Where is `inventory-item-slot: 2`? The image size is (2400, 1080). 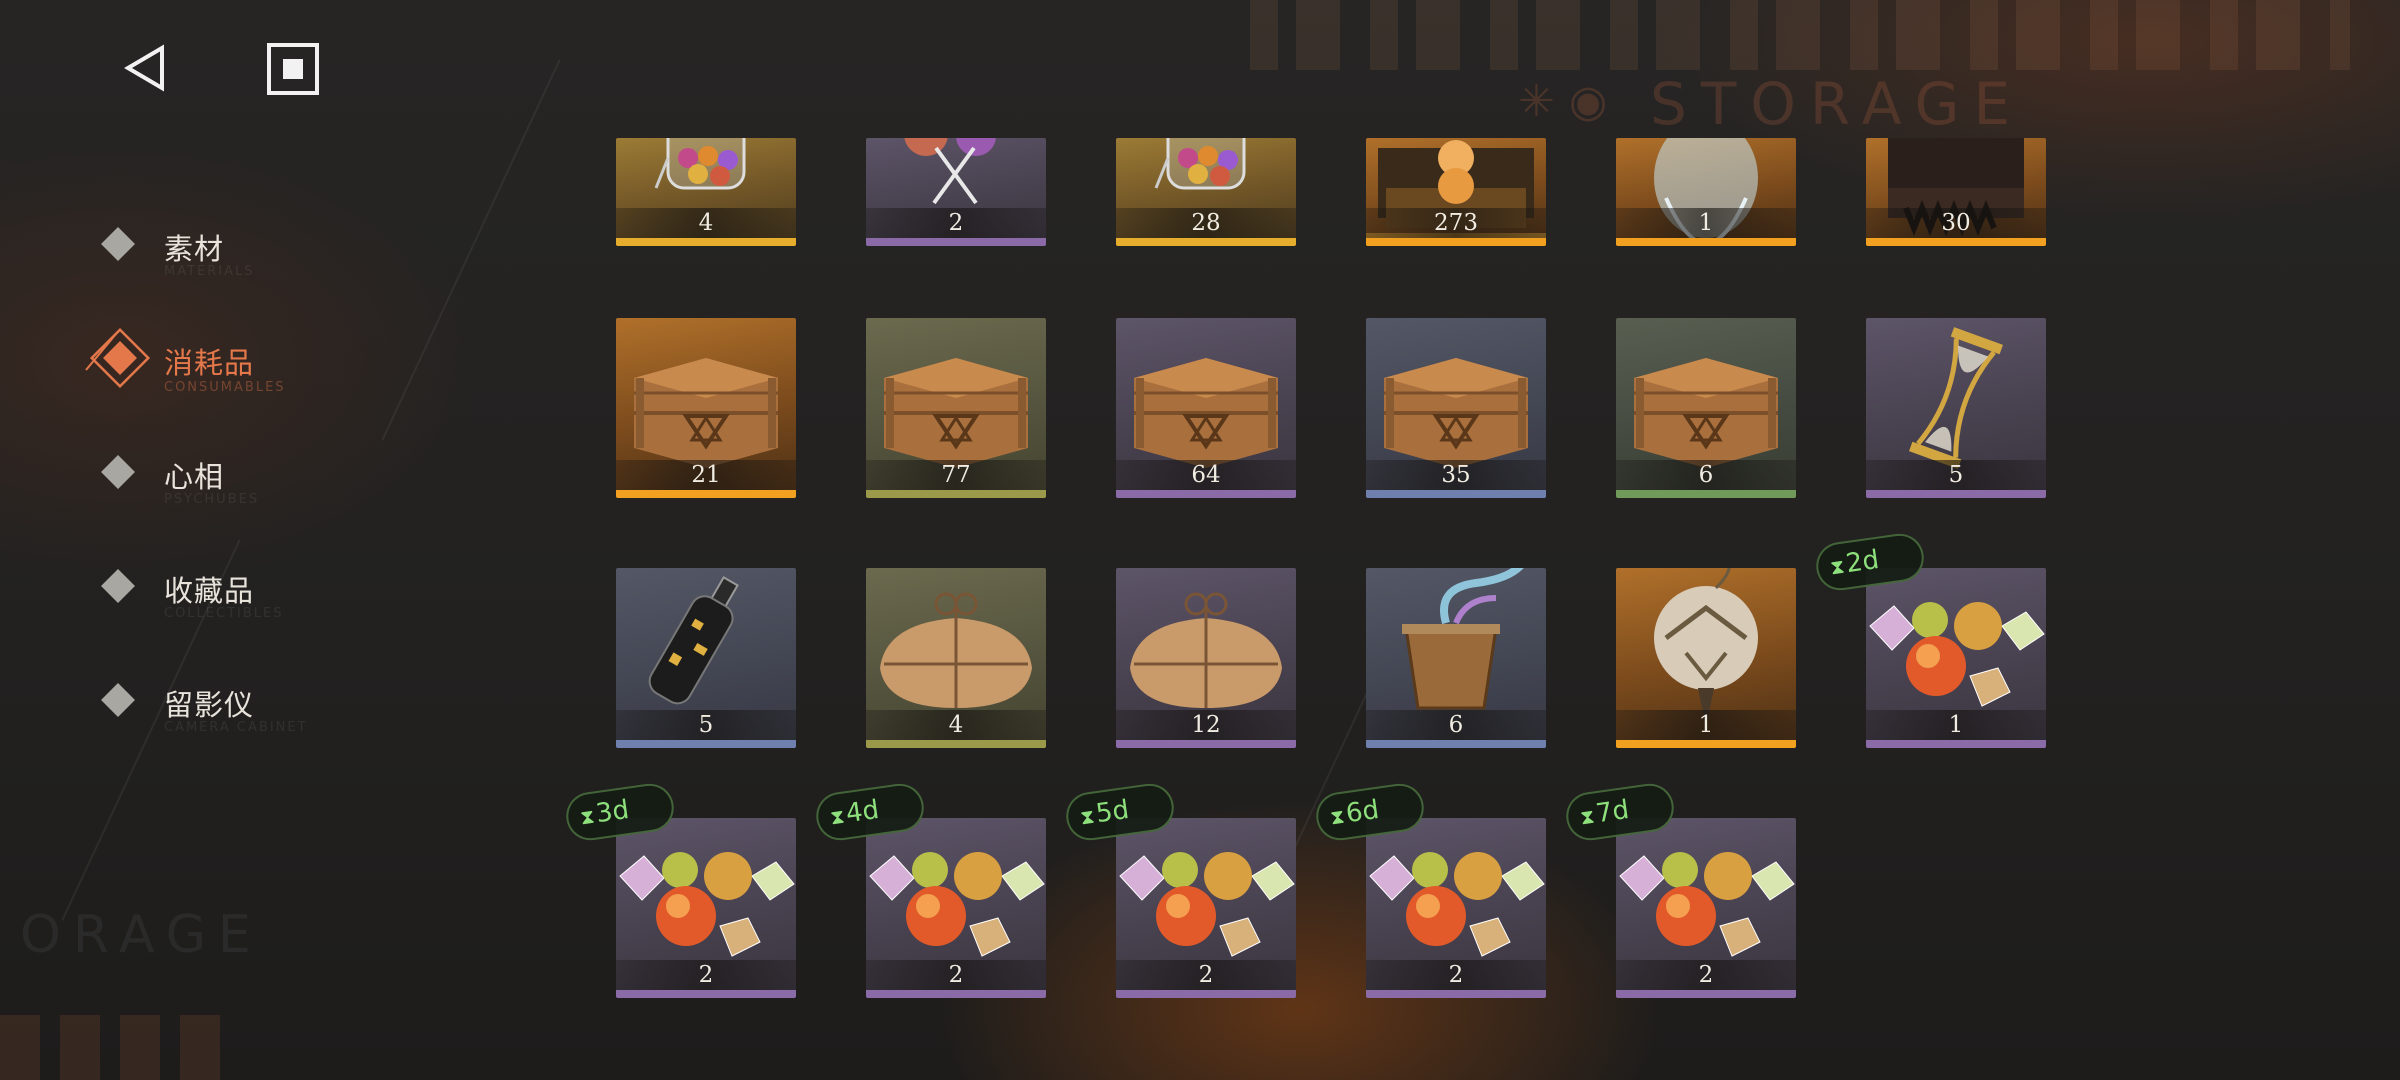
inventory-item-slot: 2 is located at coordinates (956, 192).